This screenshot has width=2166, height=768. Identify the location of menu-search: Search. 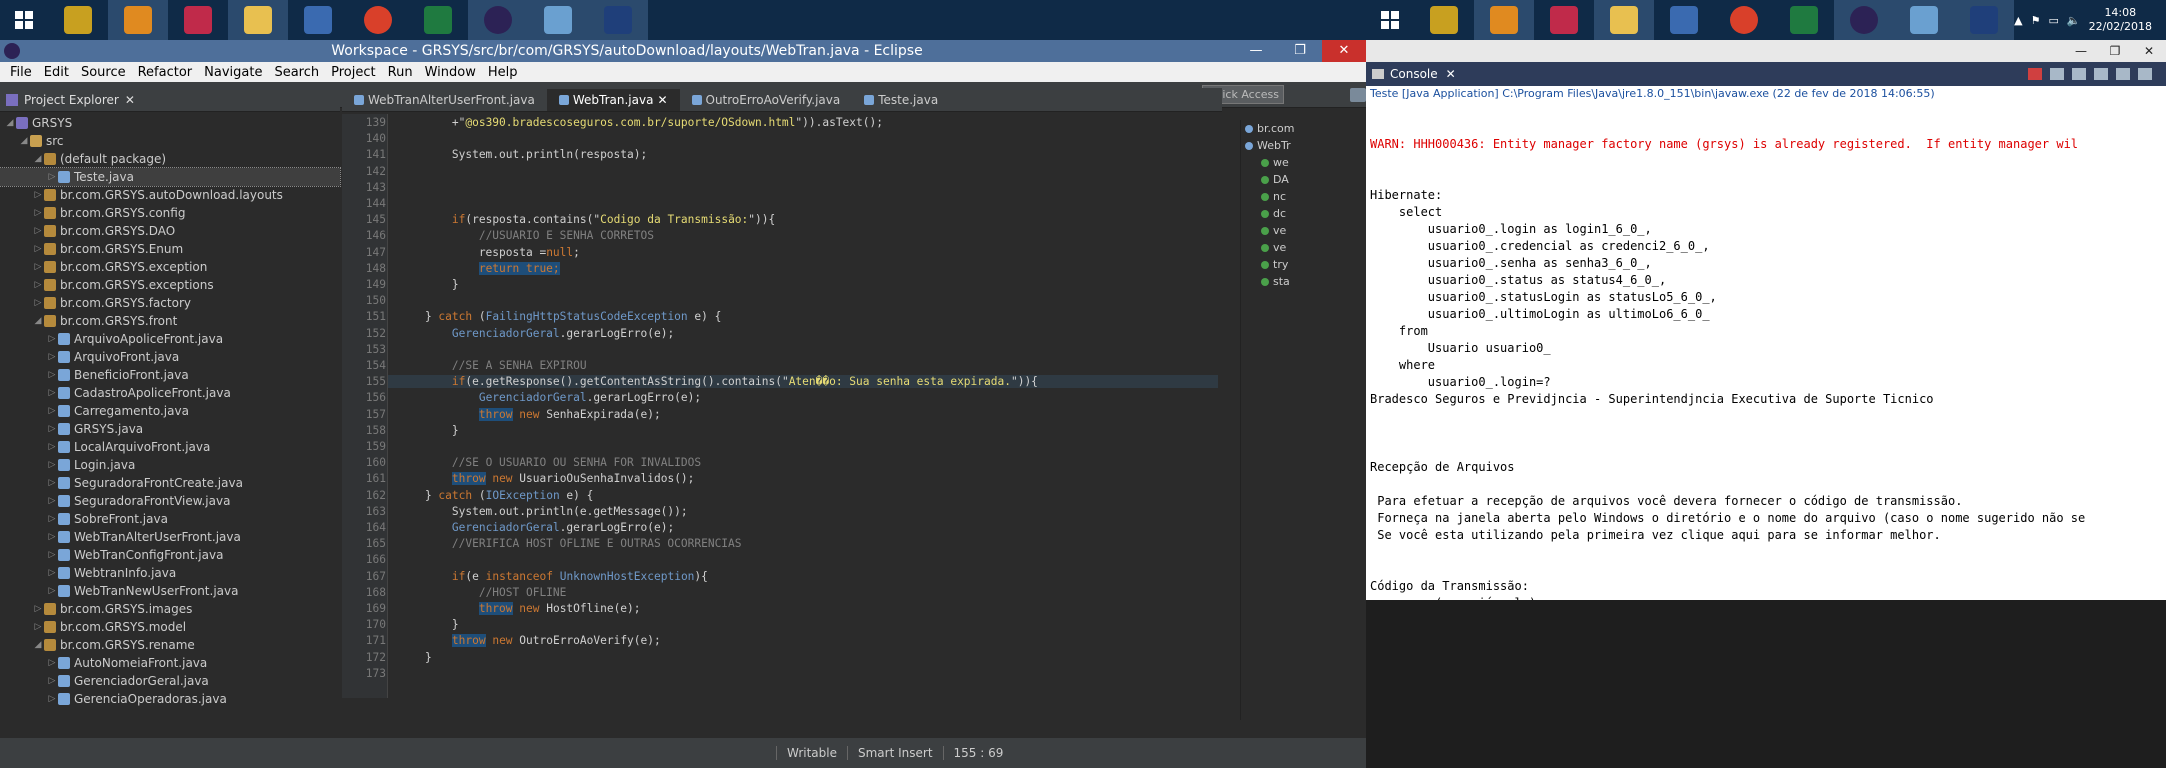
(296, 72).